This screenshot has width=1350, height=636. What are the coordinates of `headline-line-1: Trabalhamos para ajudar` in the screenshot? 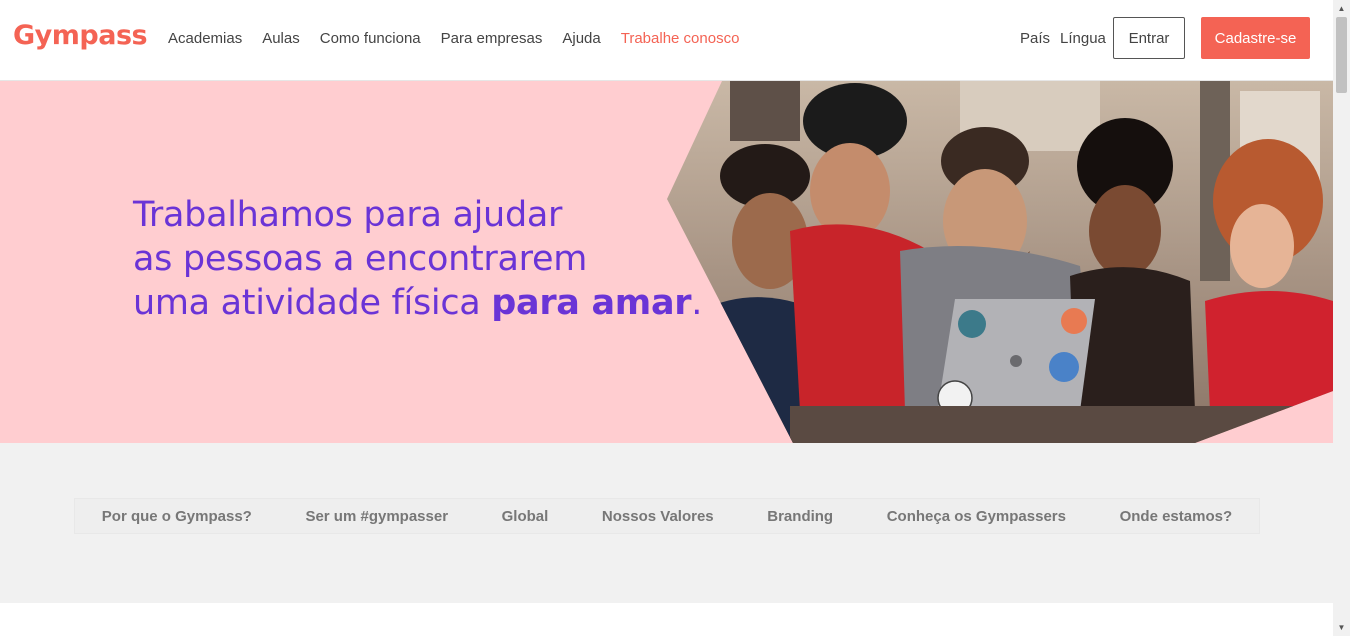 It's located at (348, 215).